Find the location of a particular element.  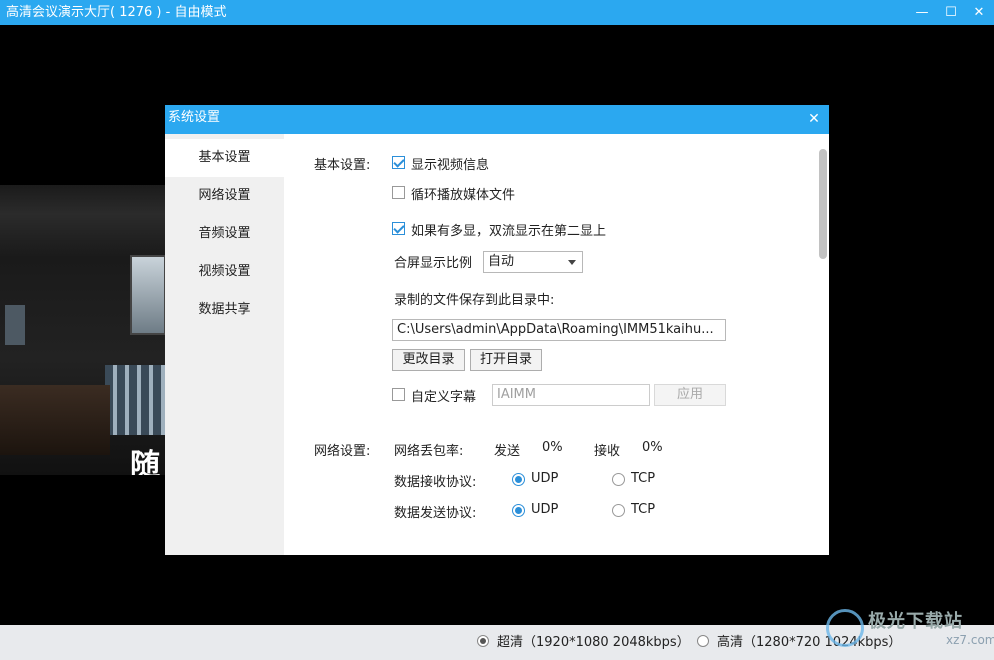

apply-caption-button: 应用 is located at coordinates (690, 395).